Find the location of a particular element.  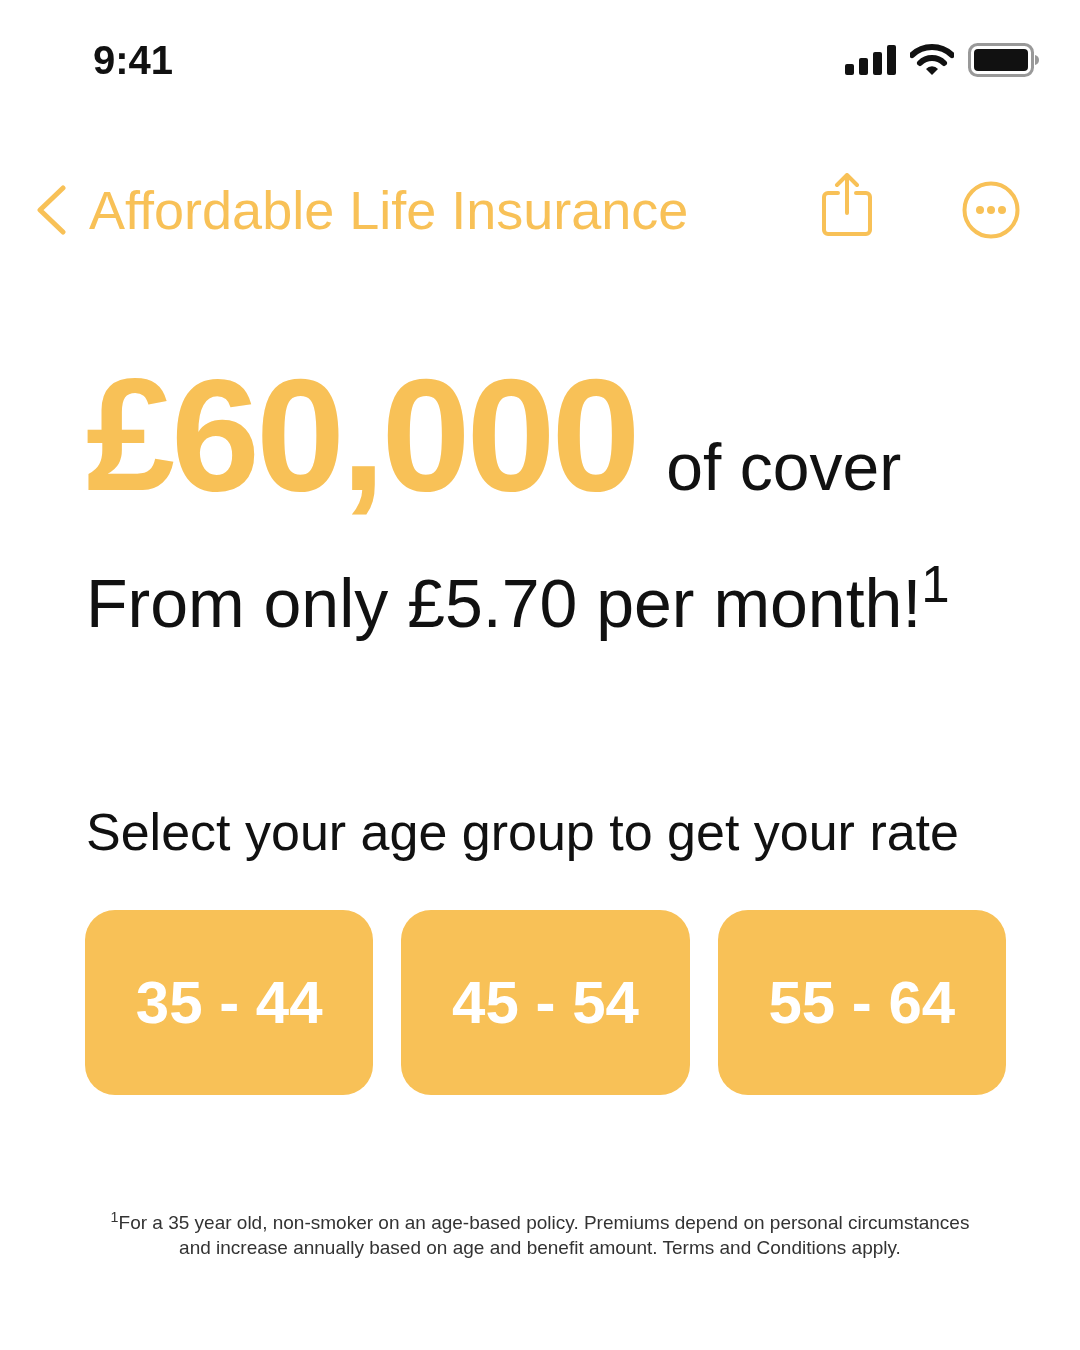

cover-label: of cover is located at coordinates (784, 467).